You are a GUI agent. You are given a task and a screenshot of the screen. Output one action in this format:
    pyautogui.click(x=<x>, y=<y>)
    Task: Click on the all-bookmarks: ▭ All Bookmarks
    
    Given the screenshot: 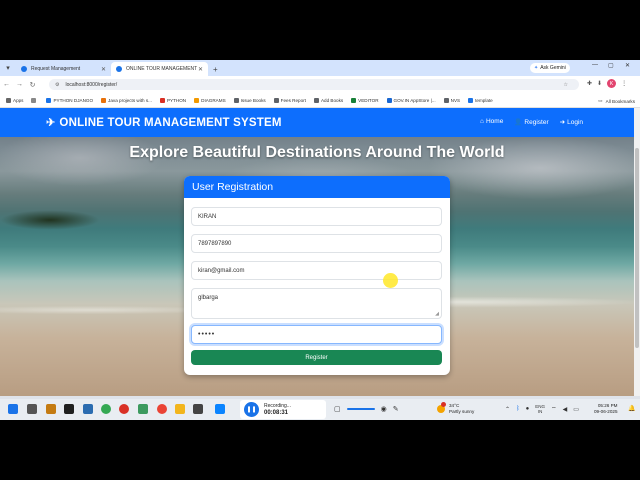 What is the action you would take?
    pyautogui.click(x=616, y=101)
    